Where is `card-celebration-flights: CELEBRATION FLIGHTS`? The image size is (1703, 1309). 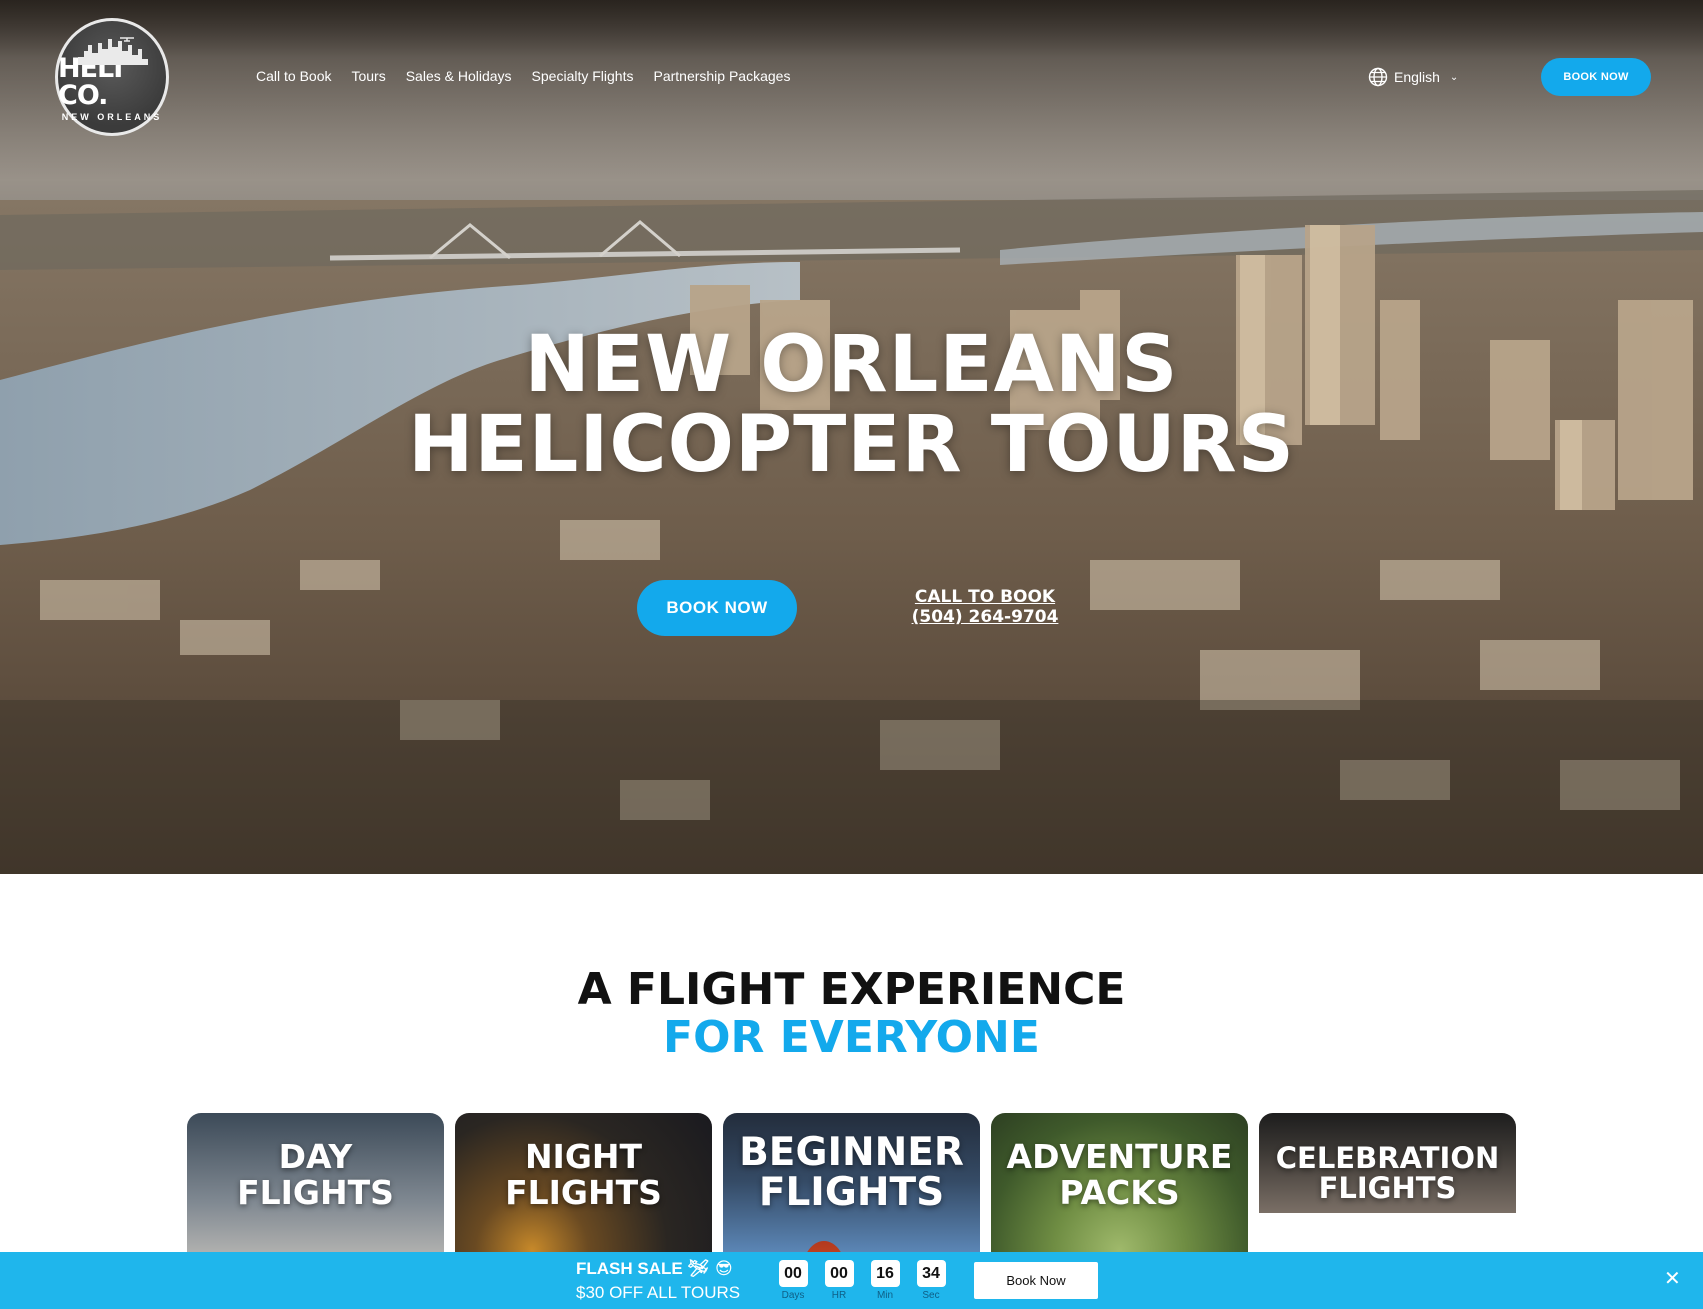 card-celebration-flights: CELEBRATION FLIGHTS is located at coordinates (1387, 1163).